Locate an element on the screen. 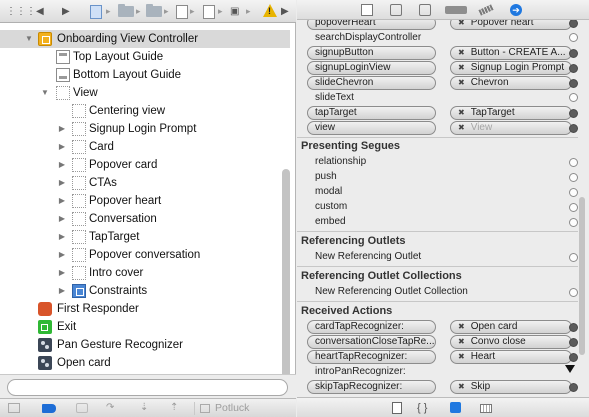 This screenshot has height=417, width=589. action-pill: heartTapRecognizer: is located at coordinates (371, 357).